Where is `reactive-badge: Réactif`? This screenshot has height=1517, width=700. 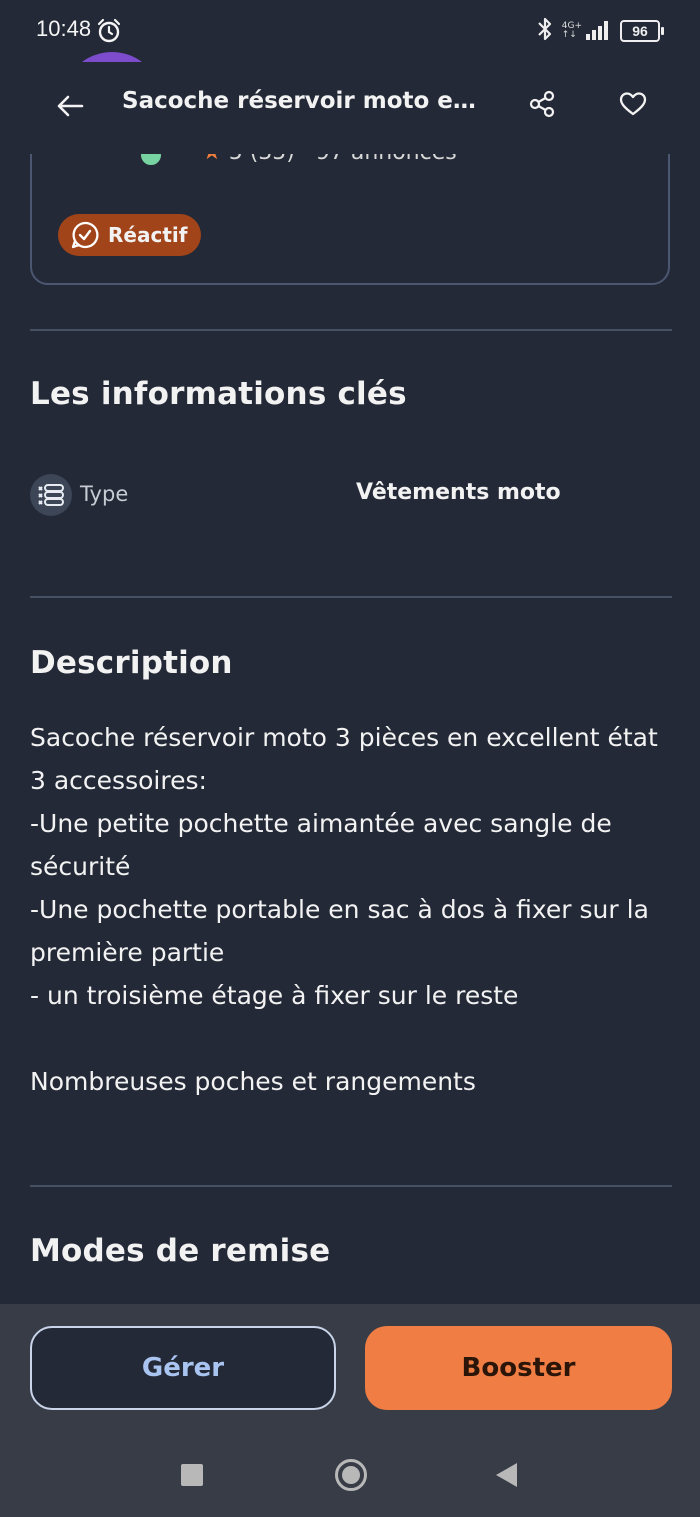
reactive-badge: Réactif is located at coordinates (130, 235).